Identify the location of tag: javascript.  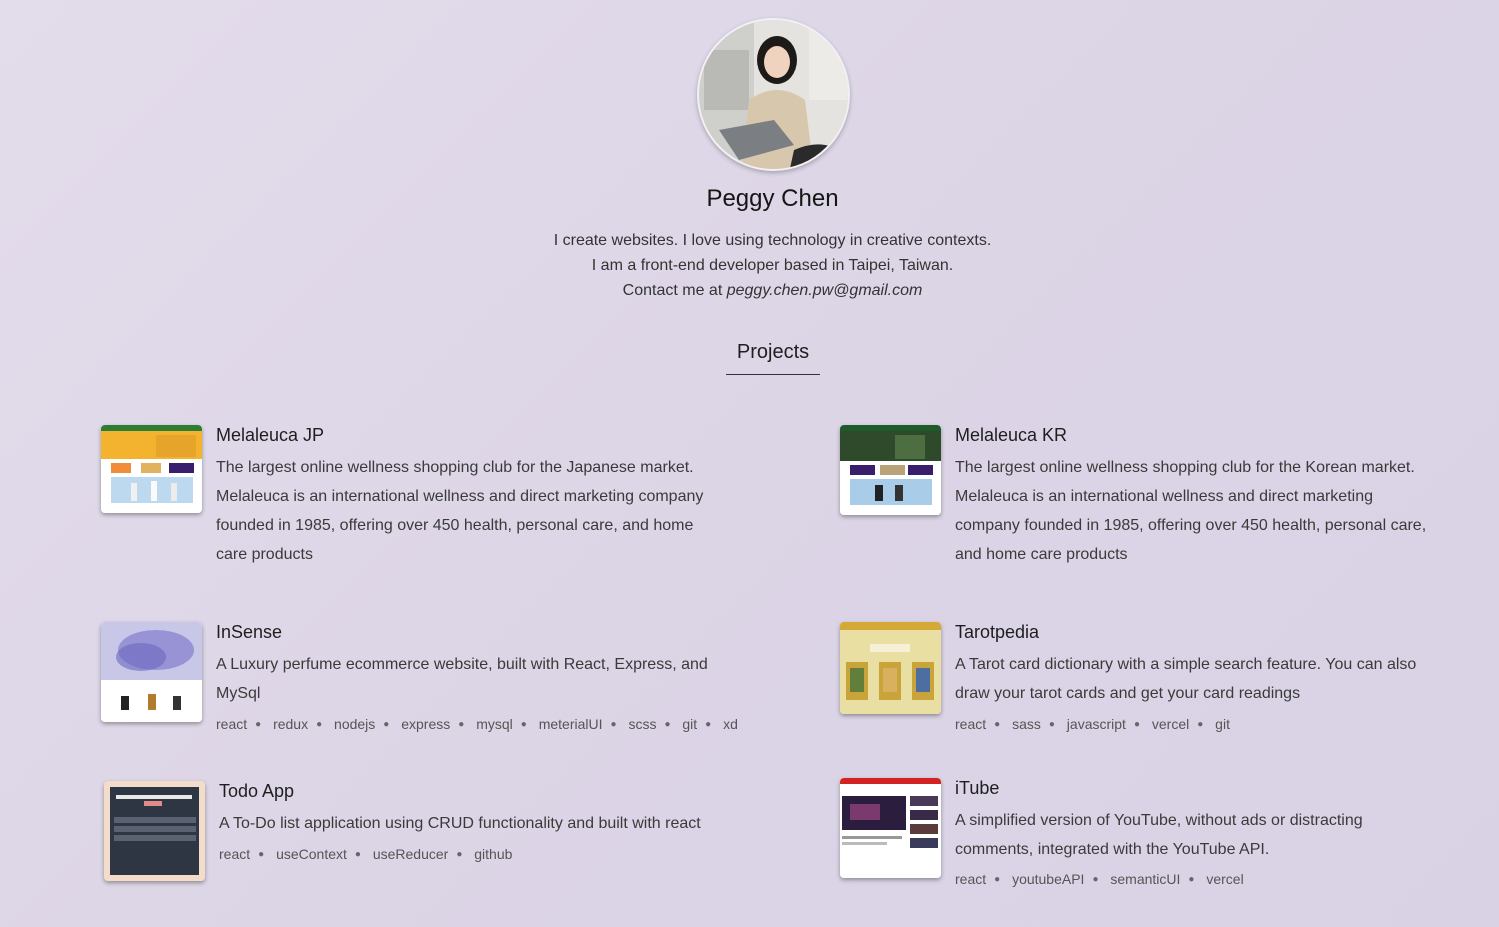
(1096, 724).